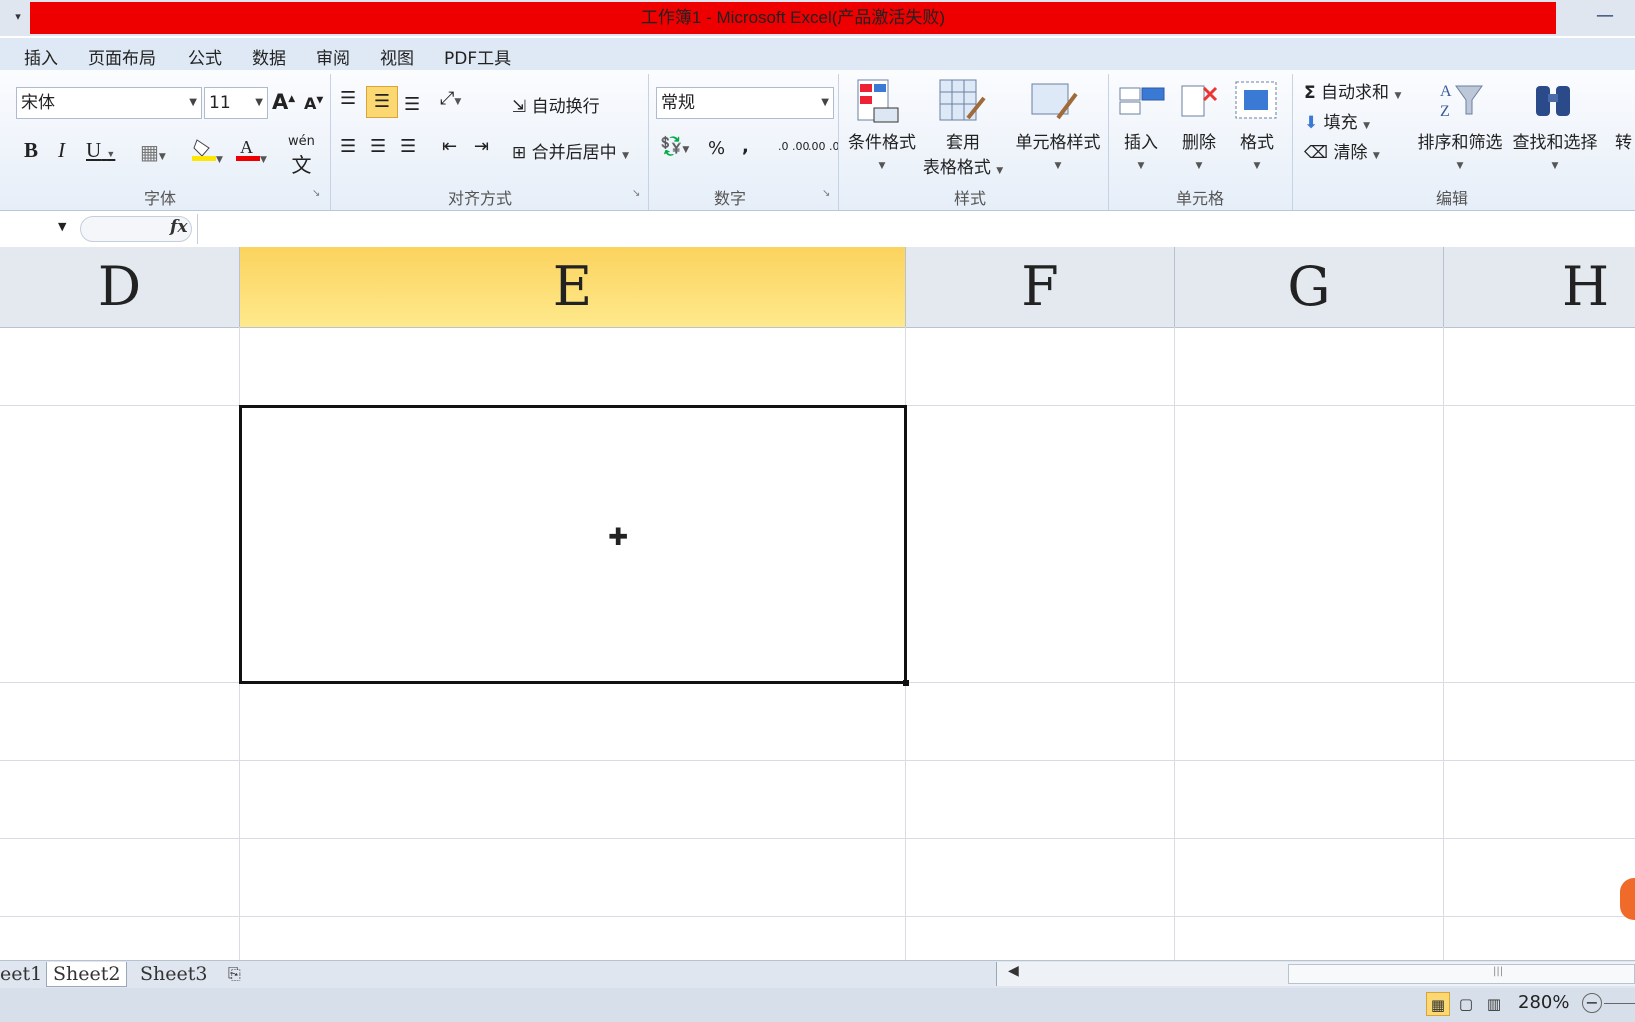 The width and height of the screenshot is (1635, 1022). Describe the element at coordinates (817, 54) in the screenshot. I see `ribbon-tab-bar` at that location.